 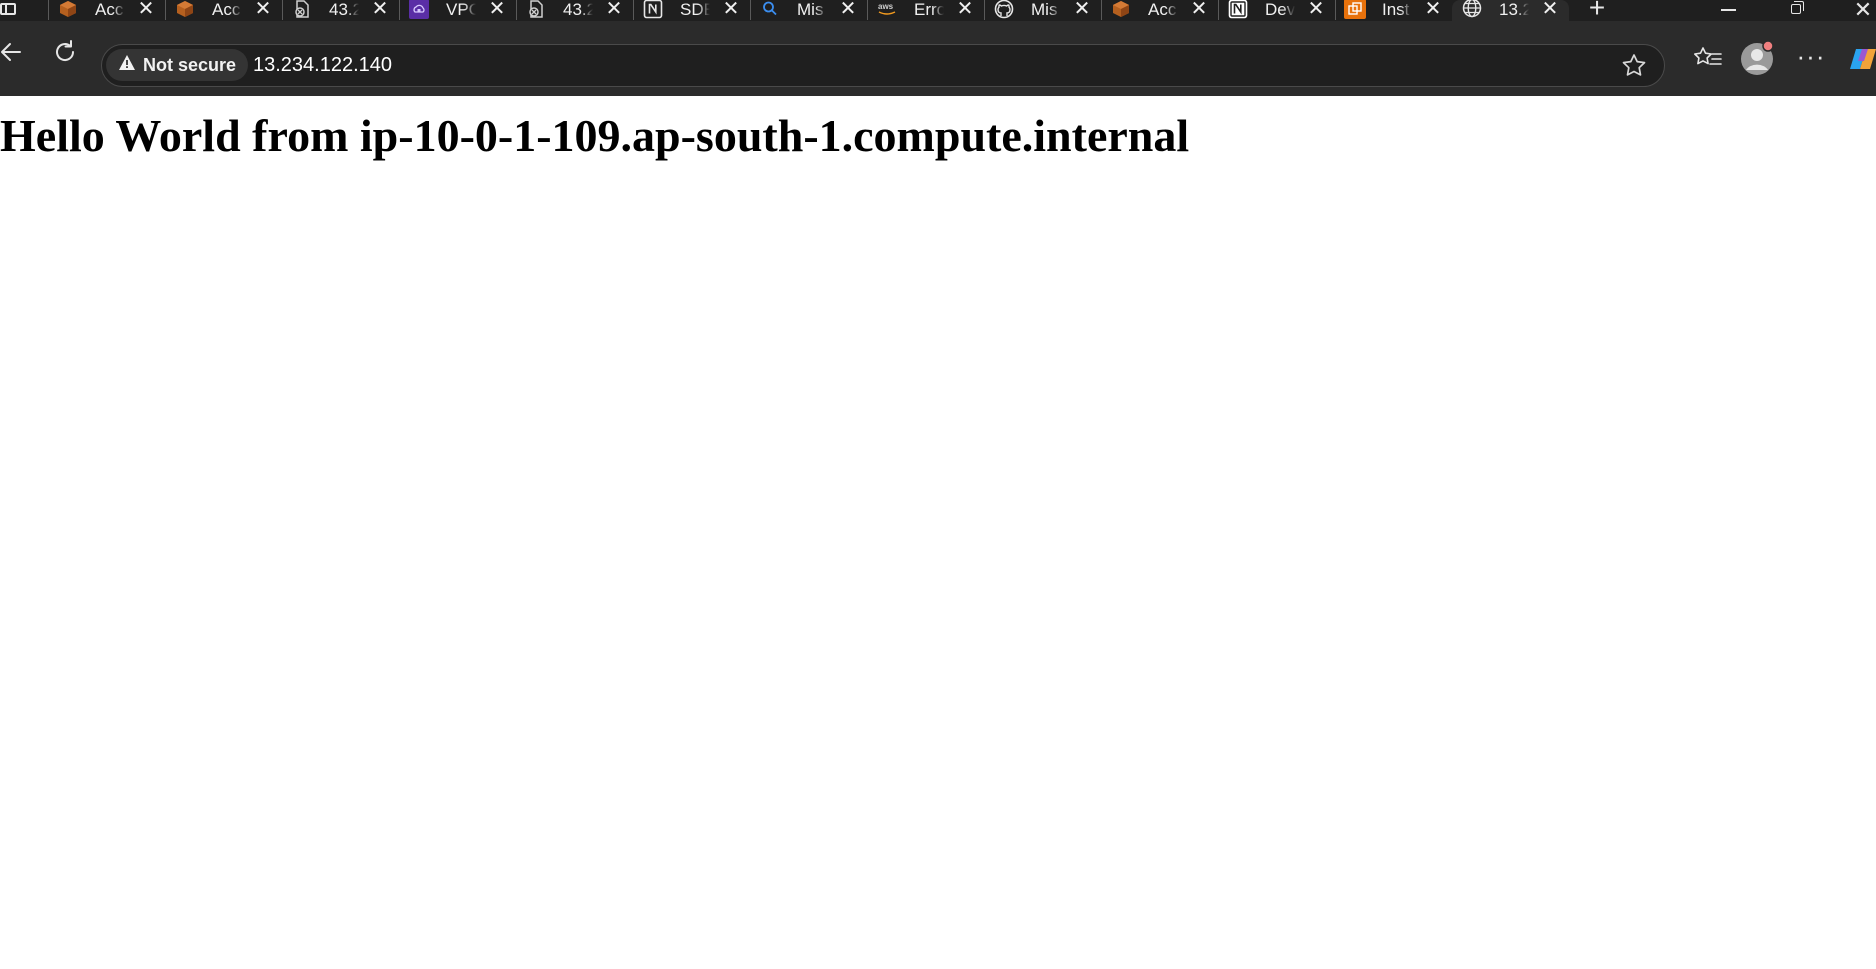 What do you see at coordinates (461, 9) in the screenshot?
I see `tab-title: VPC` at bounding box center [461, 9].